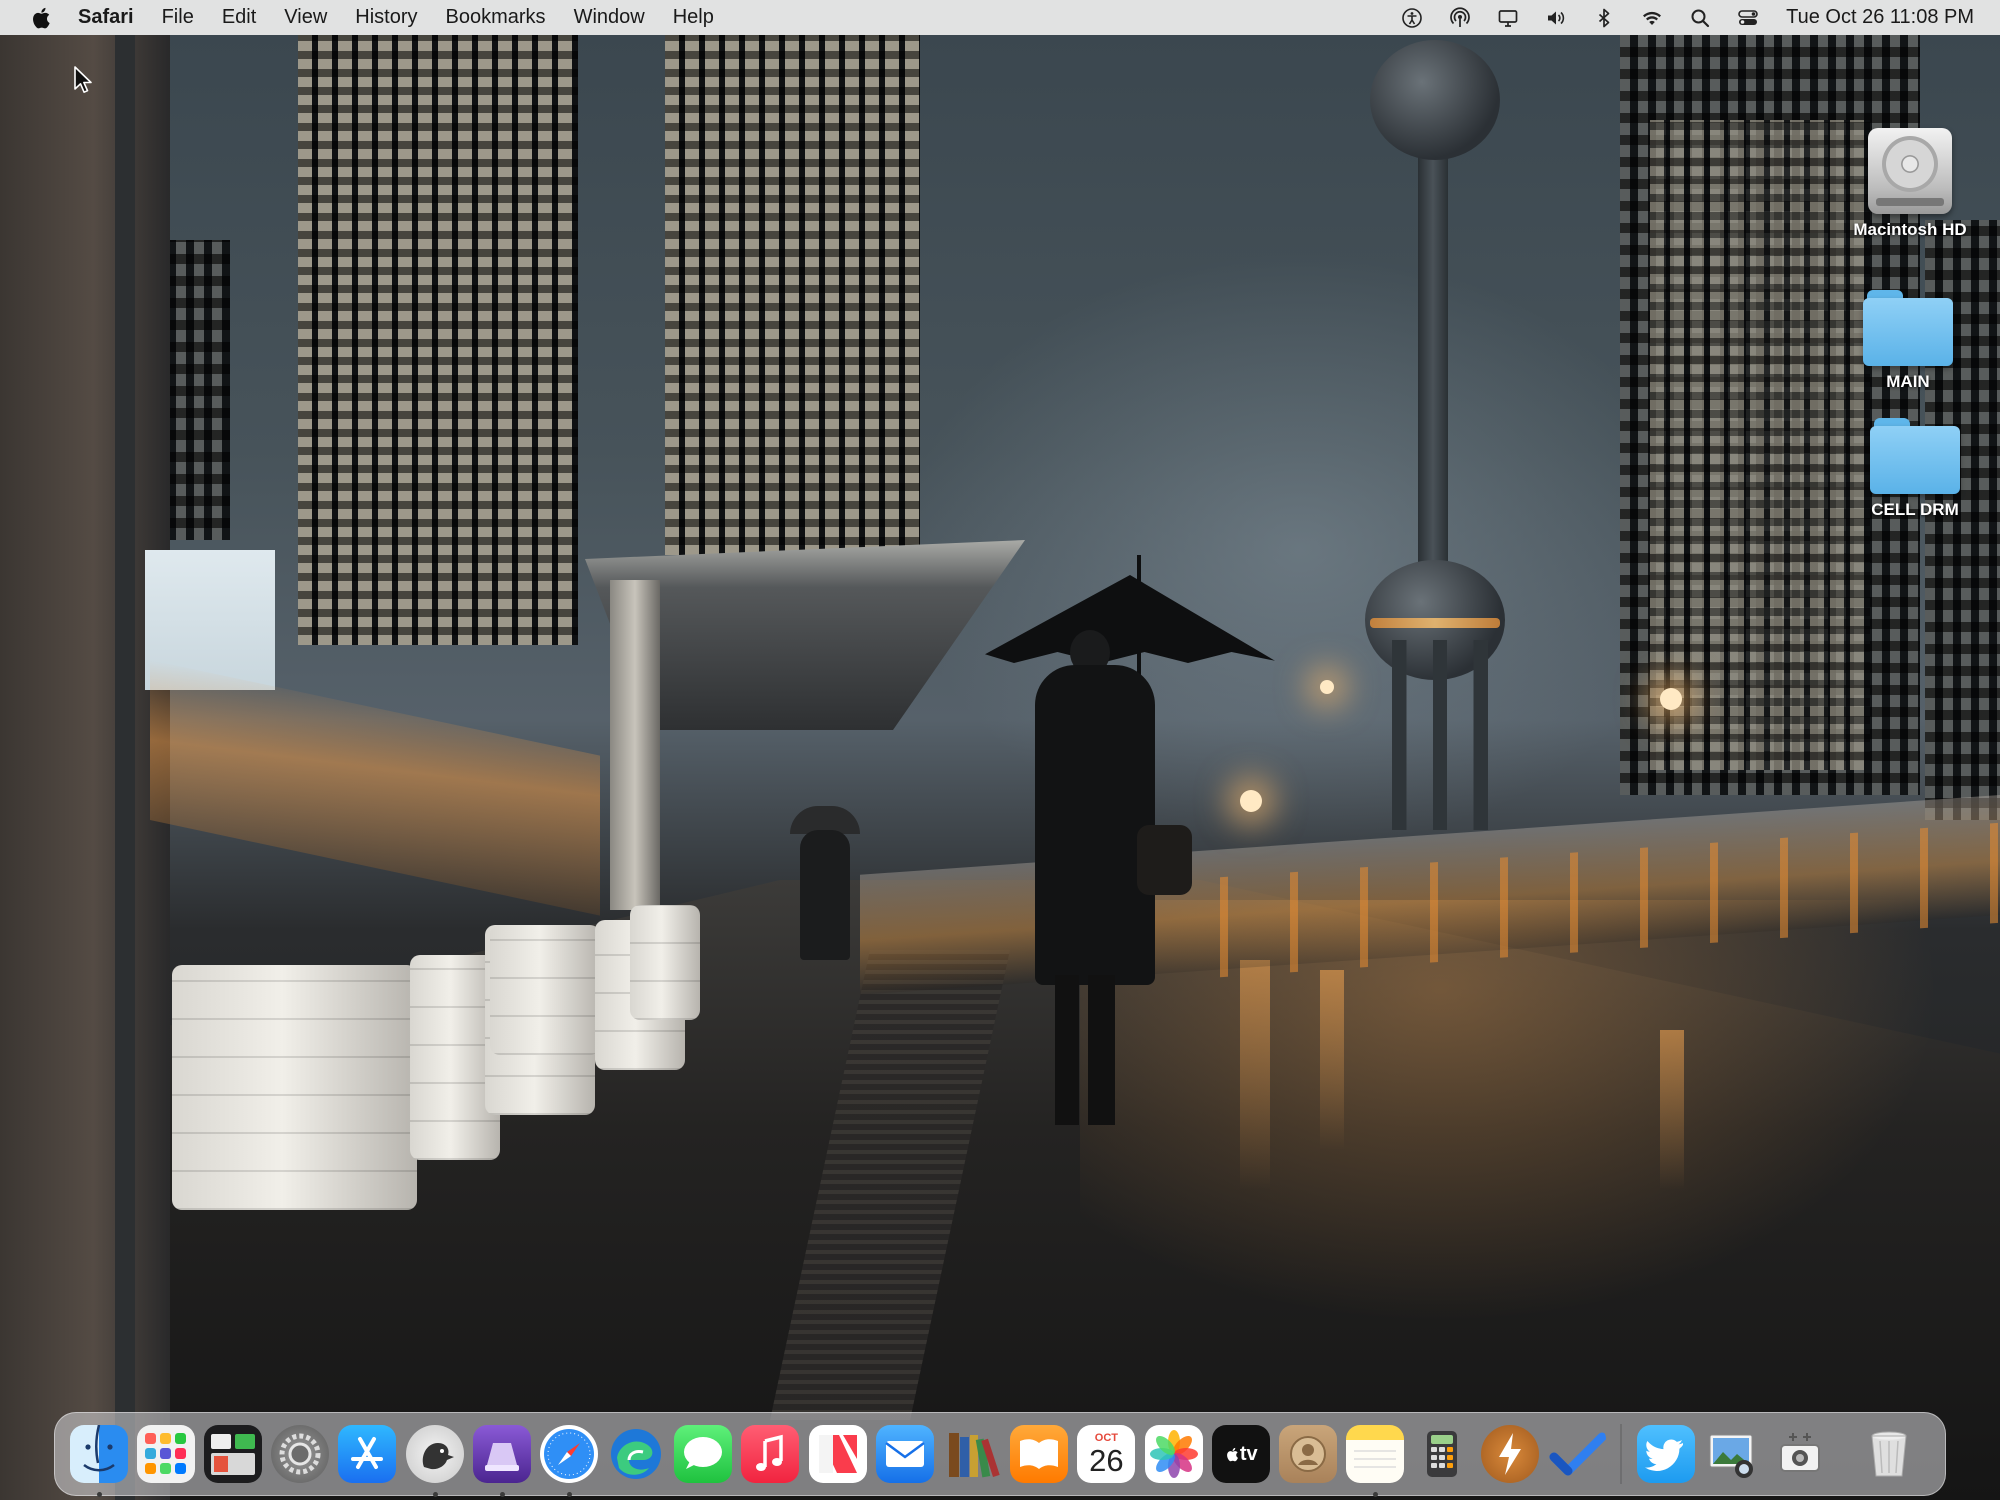 This screenshot has width=2000, height=1500. I want to click on music-icon, so click(770, 1454).